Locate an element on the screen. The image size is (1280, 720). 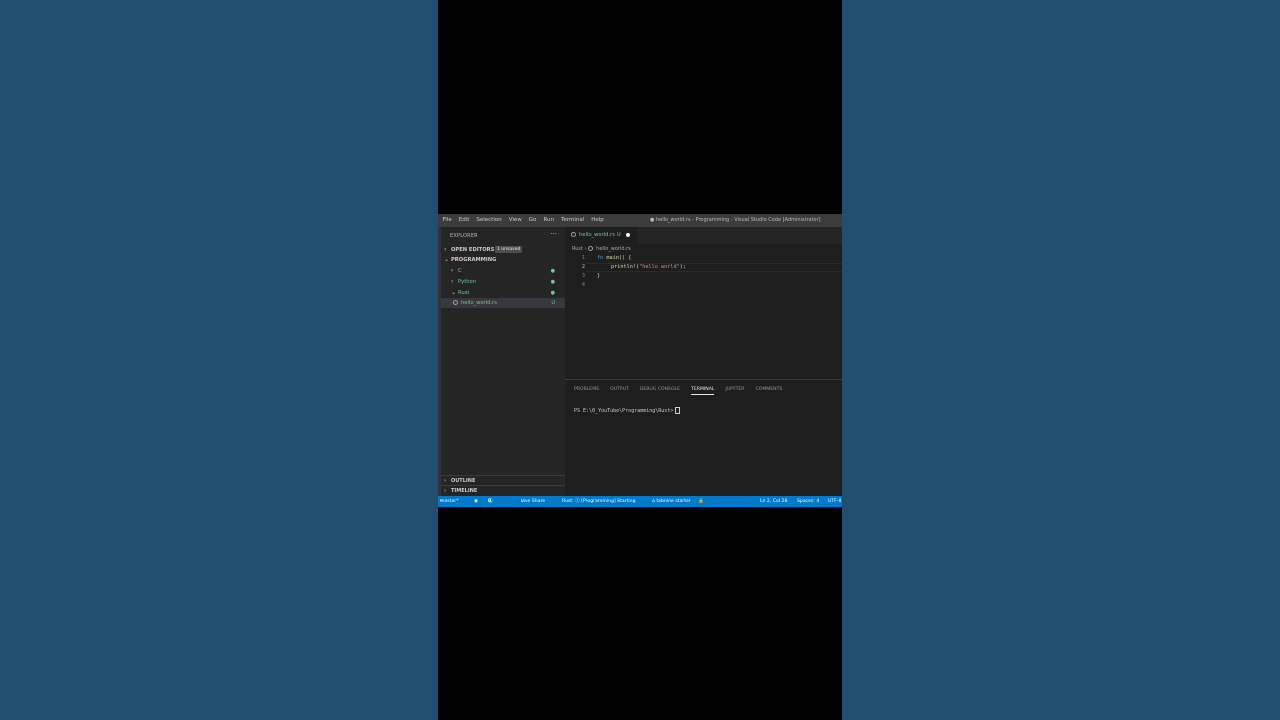
menu-edit: Edit is located at coordinates (464, 220).